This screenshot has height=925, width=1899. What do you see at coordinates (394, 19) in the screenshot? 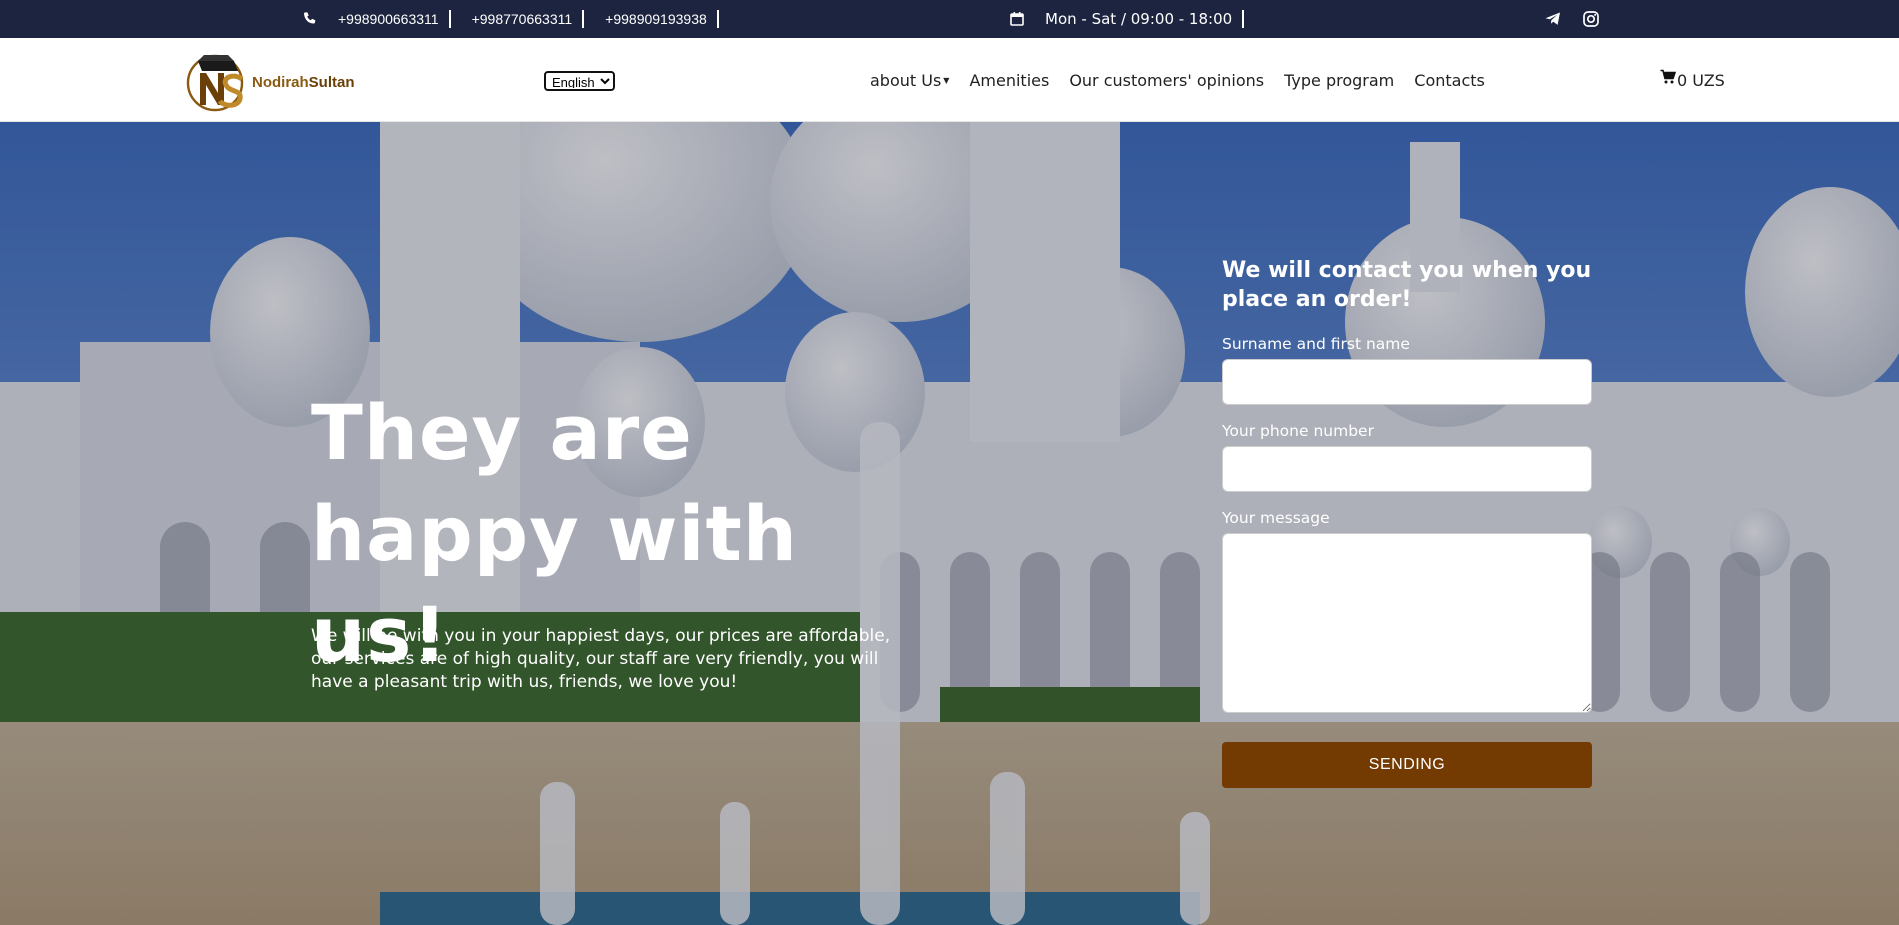
I see `phone-number-1: +998900663311` at bounding box center [394, 19].